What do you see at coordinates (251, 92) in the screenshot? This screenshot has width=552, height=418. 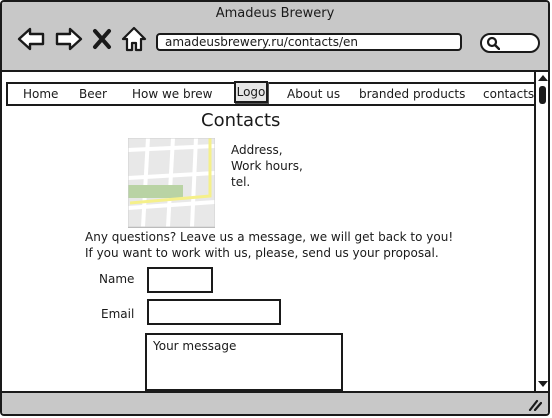 I see `site-logo: Logo` at bounding box center [251, 92].